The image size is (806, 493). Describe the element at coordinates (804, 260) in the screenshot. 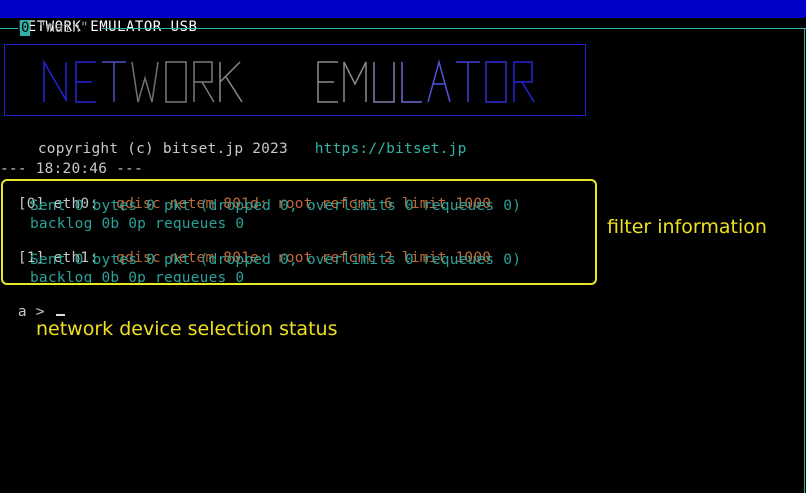

I see `pane-border` at that location.